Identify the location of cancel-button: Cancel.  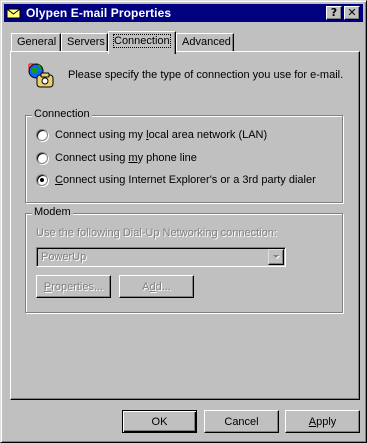
(241, 421).